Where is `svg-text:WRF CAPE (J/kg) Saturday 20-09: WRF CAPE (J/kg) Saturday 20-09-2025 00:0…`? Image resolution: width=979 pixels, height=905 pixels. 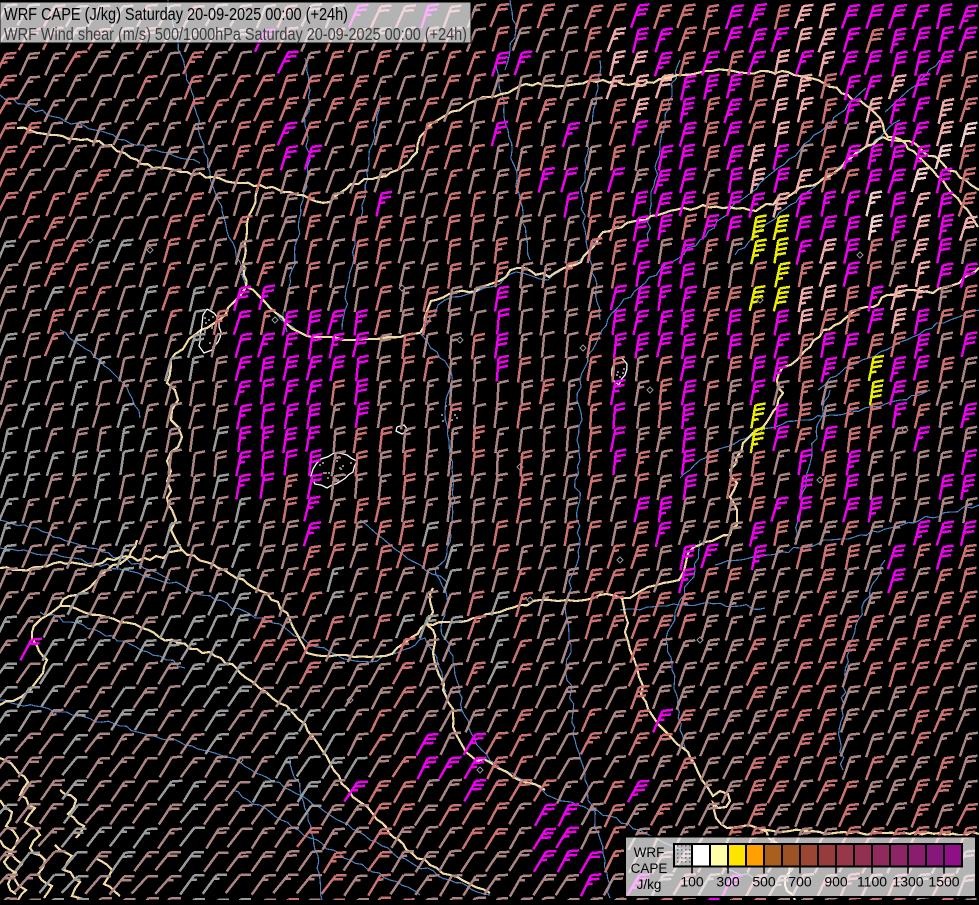
svg-text:WRF CAPE (J/kg) Saturday 20-09: WRF CAPE (J/kg) Saturday 20-09-2025 00:0… is located at coordinates (176, 14).